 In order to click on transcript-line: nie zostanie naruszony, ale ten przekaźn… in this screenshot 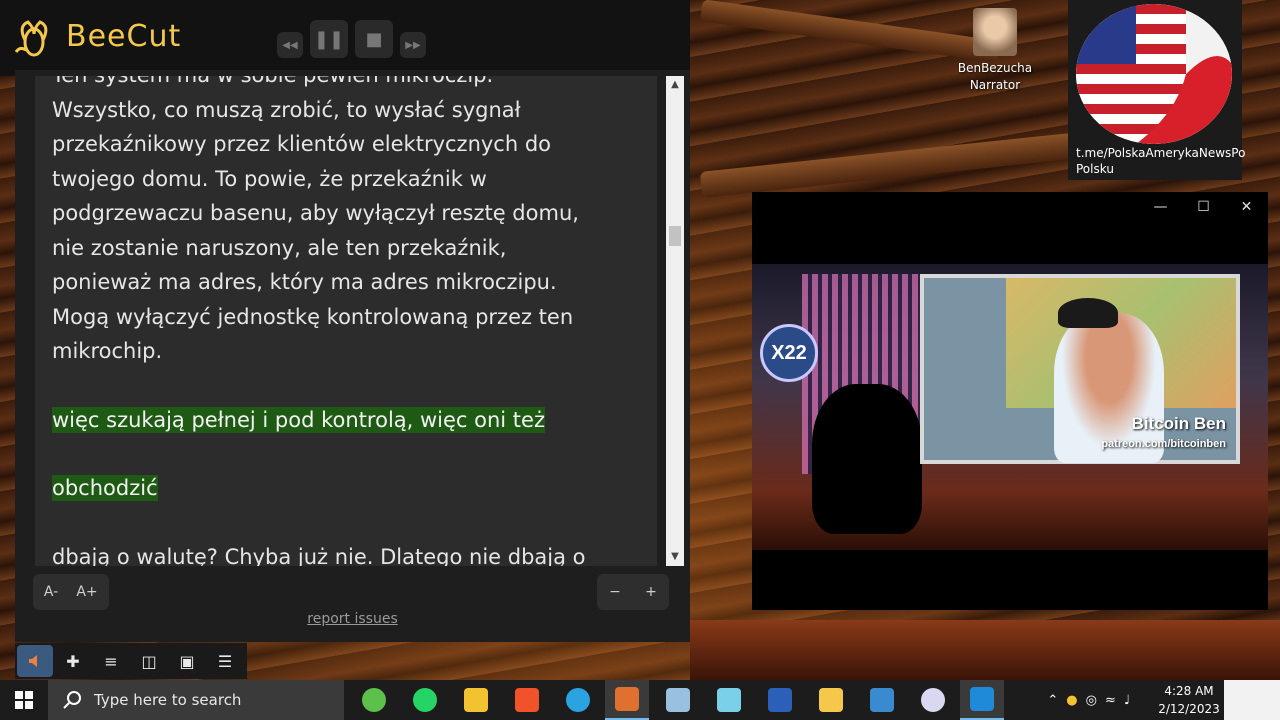, I will do `click(279, 247)`.